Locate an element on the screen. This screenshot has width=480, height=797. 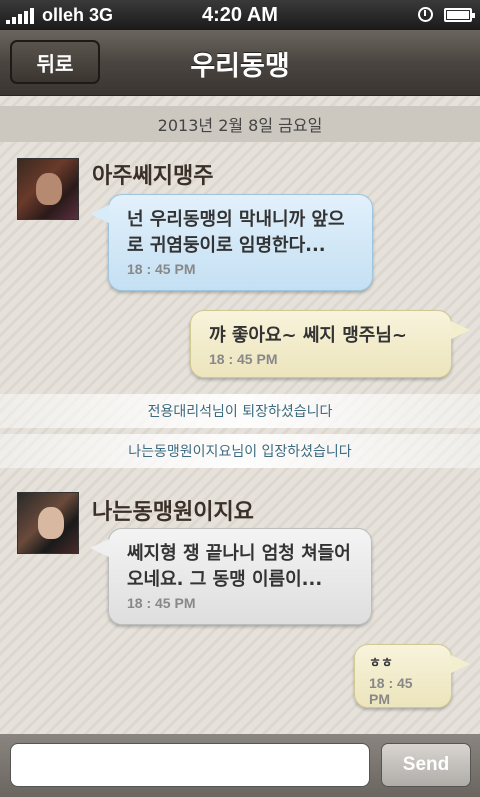
status-time: 4:20 AM is located at coordinates (240, 15).